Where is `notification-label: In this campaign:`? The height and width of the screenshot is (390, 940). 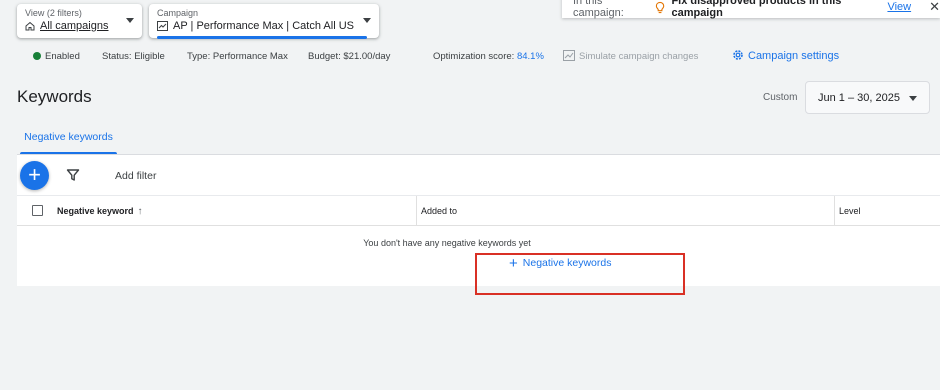 notification-label: In this campaign: is located at coordinates (598, 9).